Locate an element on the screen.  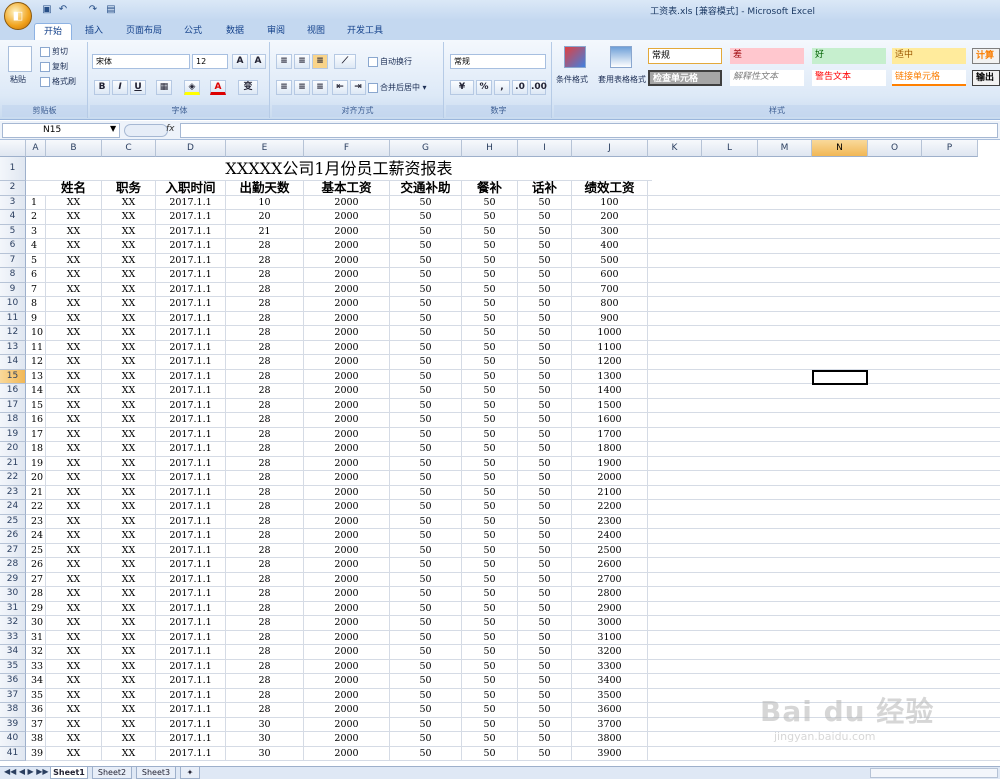
table-cell: 7 is located at coordinates (36, 289).